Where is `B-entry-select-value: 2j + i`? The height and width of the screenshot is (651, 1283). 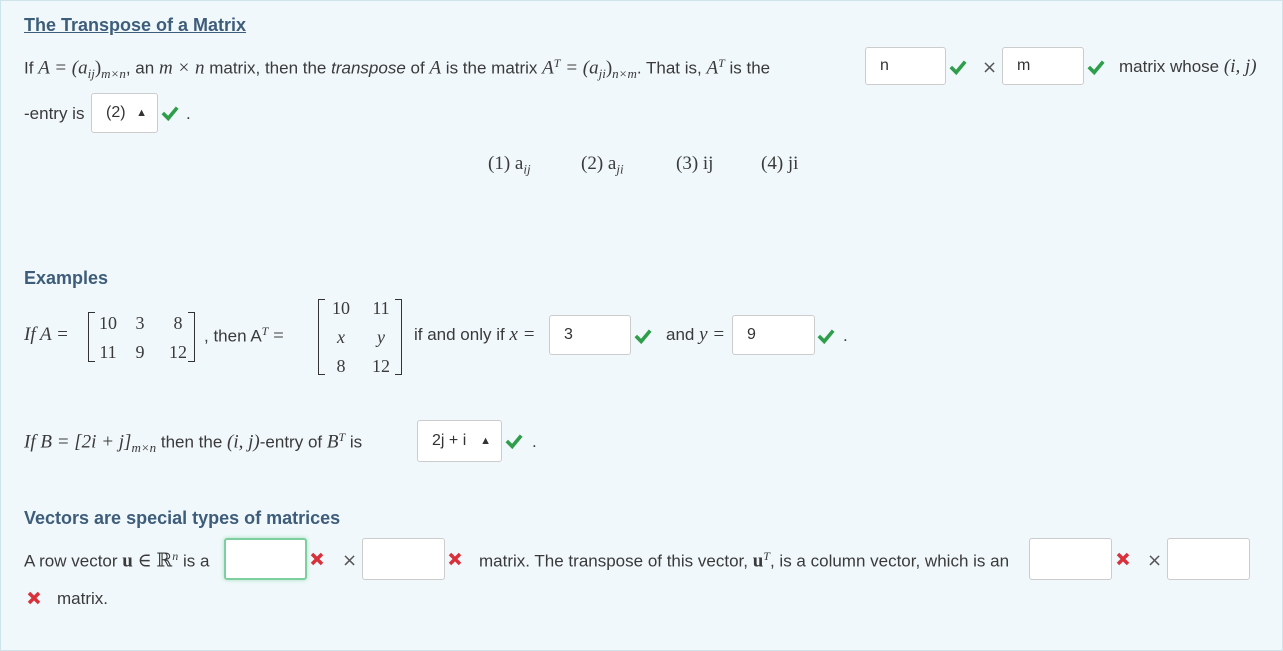
B-entry-select-value: 2j + i is located at coordinates (449, 440).